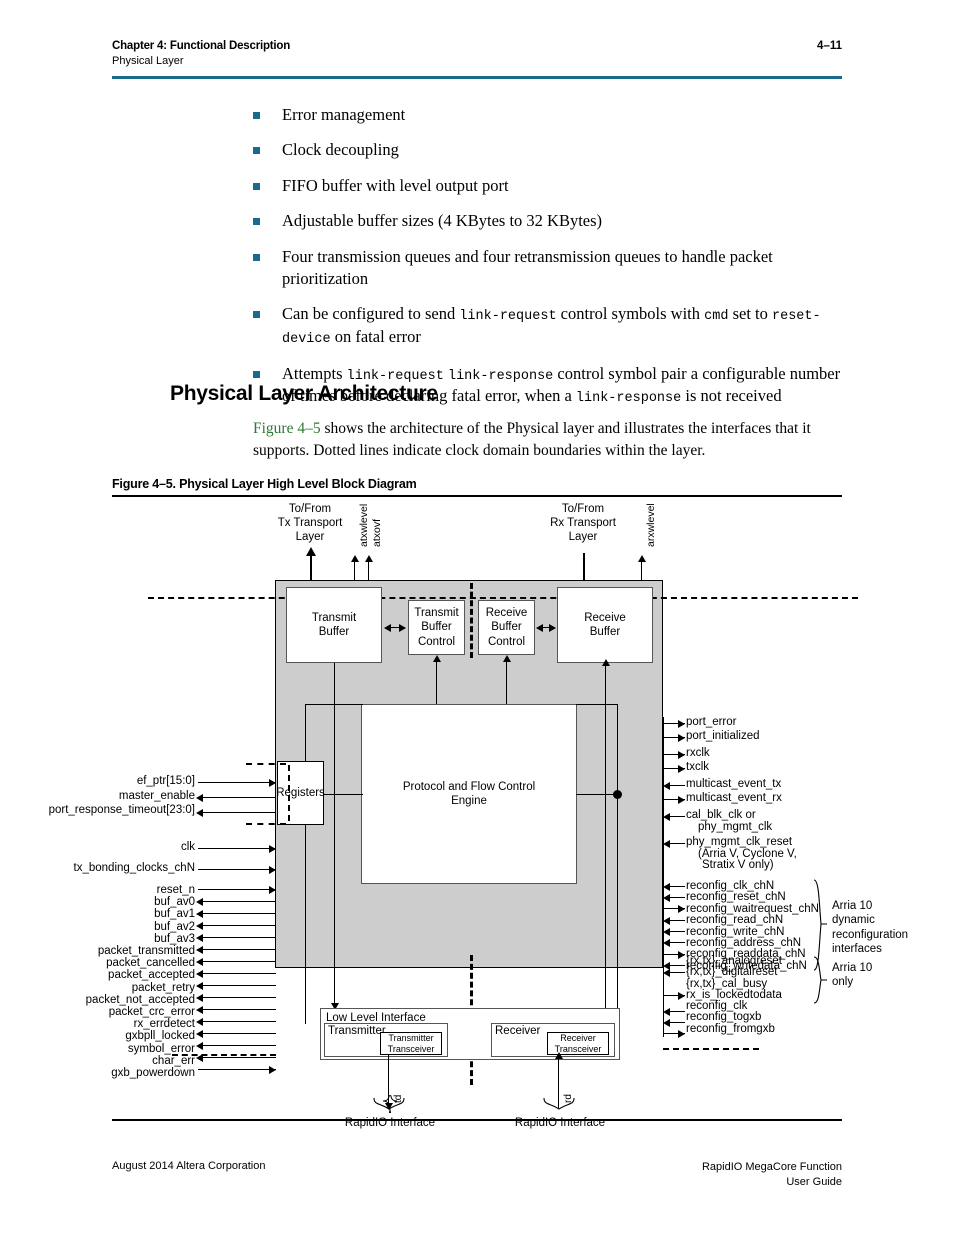 The image size is (954, 1235). What do you see at coordinates (237, 1045) in the screenshot?
I see `symbol-error-line` at bounding box center [237, 1045].